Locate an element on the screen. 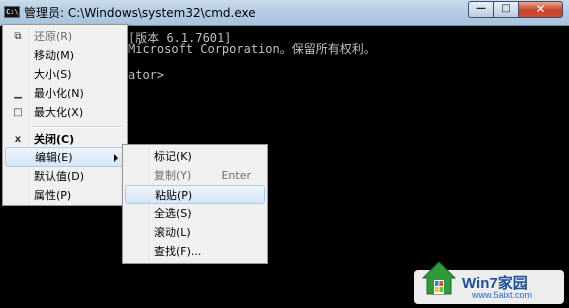  menu-item-move: 移动(M) is located at coordinates (65, 55).